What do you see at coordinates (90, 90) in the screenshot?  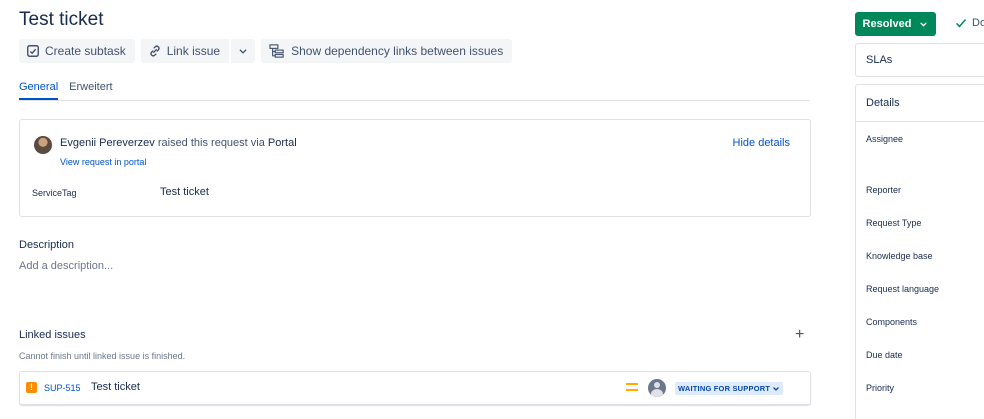 I see `tab-erweitert: Erweitert` at bounding box center [90, 90].